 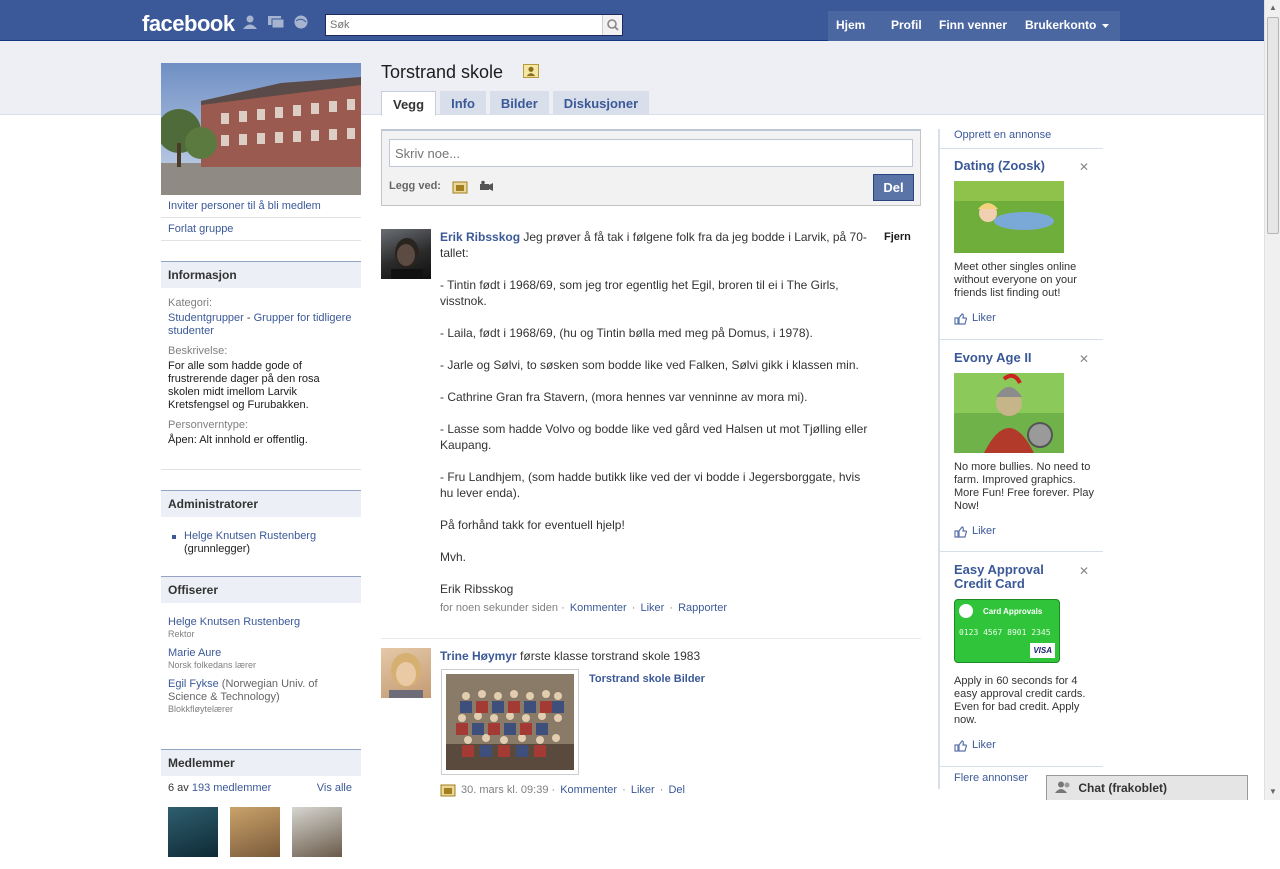 What do you see at coordinates (464, 25) in the screenshot?
I see `search-input` at bounding box center [464, 25].